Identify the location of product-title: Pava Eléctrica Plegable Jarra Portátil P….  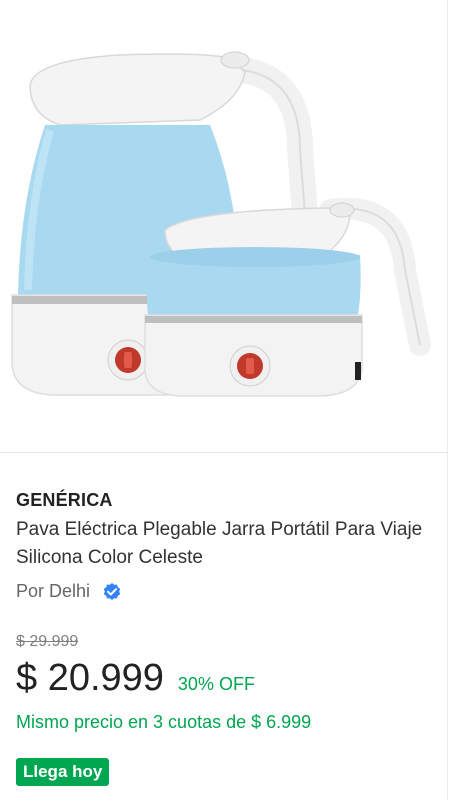
(221, 544).